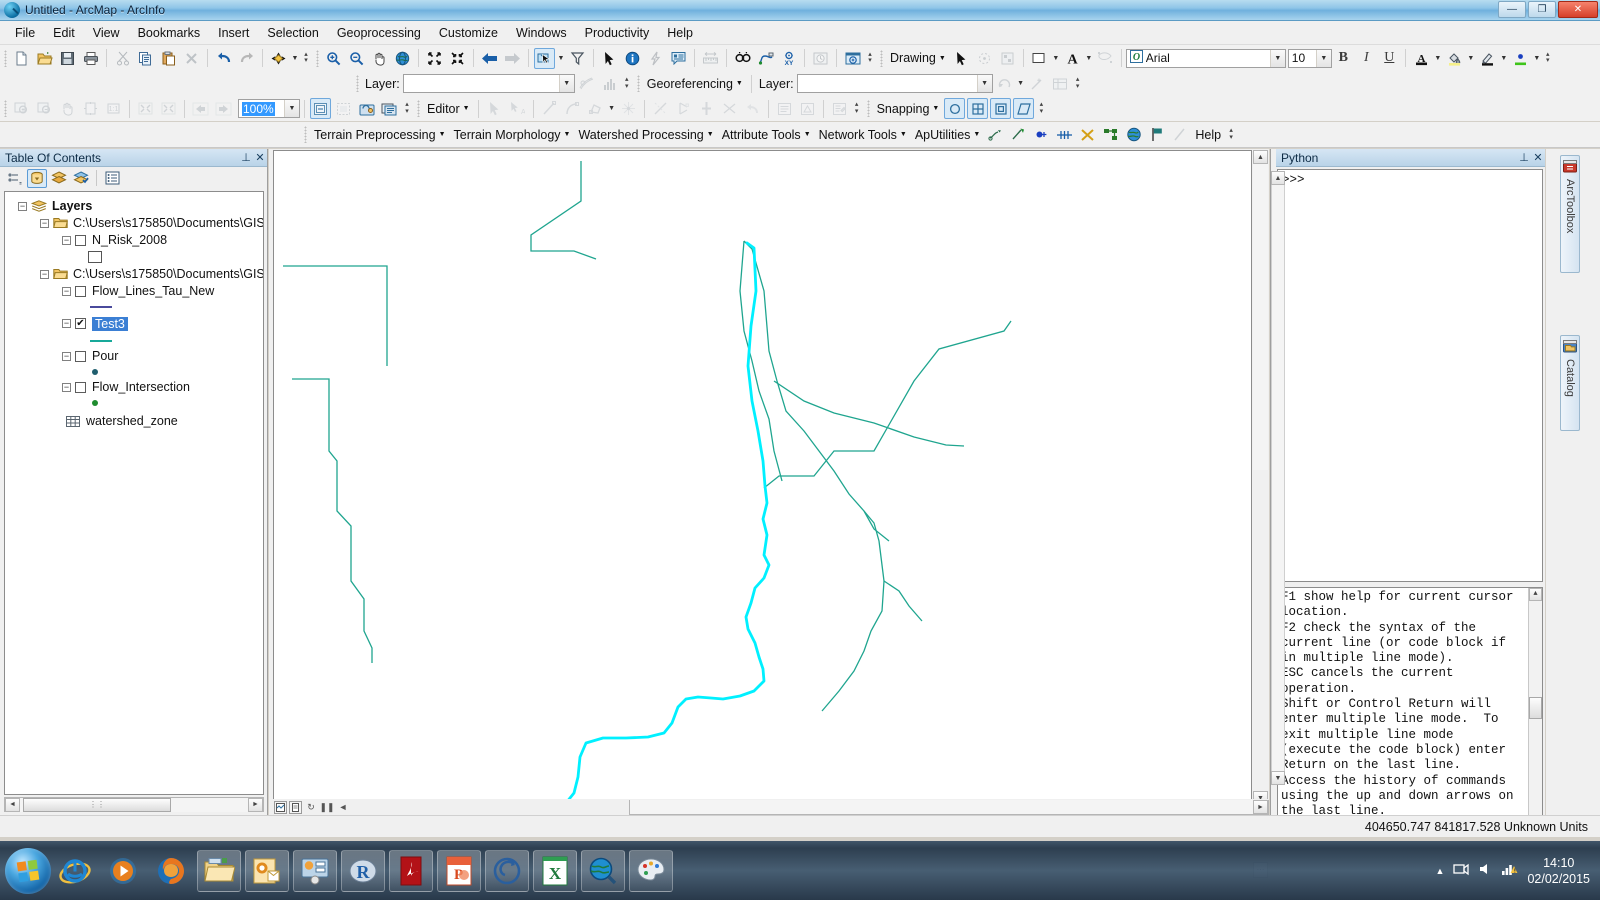 This screenshot has width=1600, height=900. Describe the element at coordinates (655, 58) in the screenshot. I see `hyperlink-icon` at that location.